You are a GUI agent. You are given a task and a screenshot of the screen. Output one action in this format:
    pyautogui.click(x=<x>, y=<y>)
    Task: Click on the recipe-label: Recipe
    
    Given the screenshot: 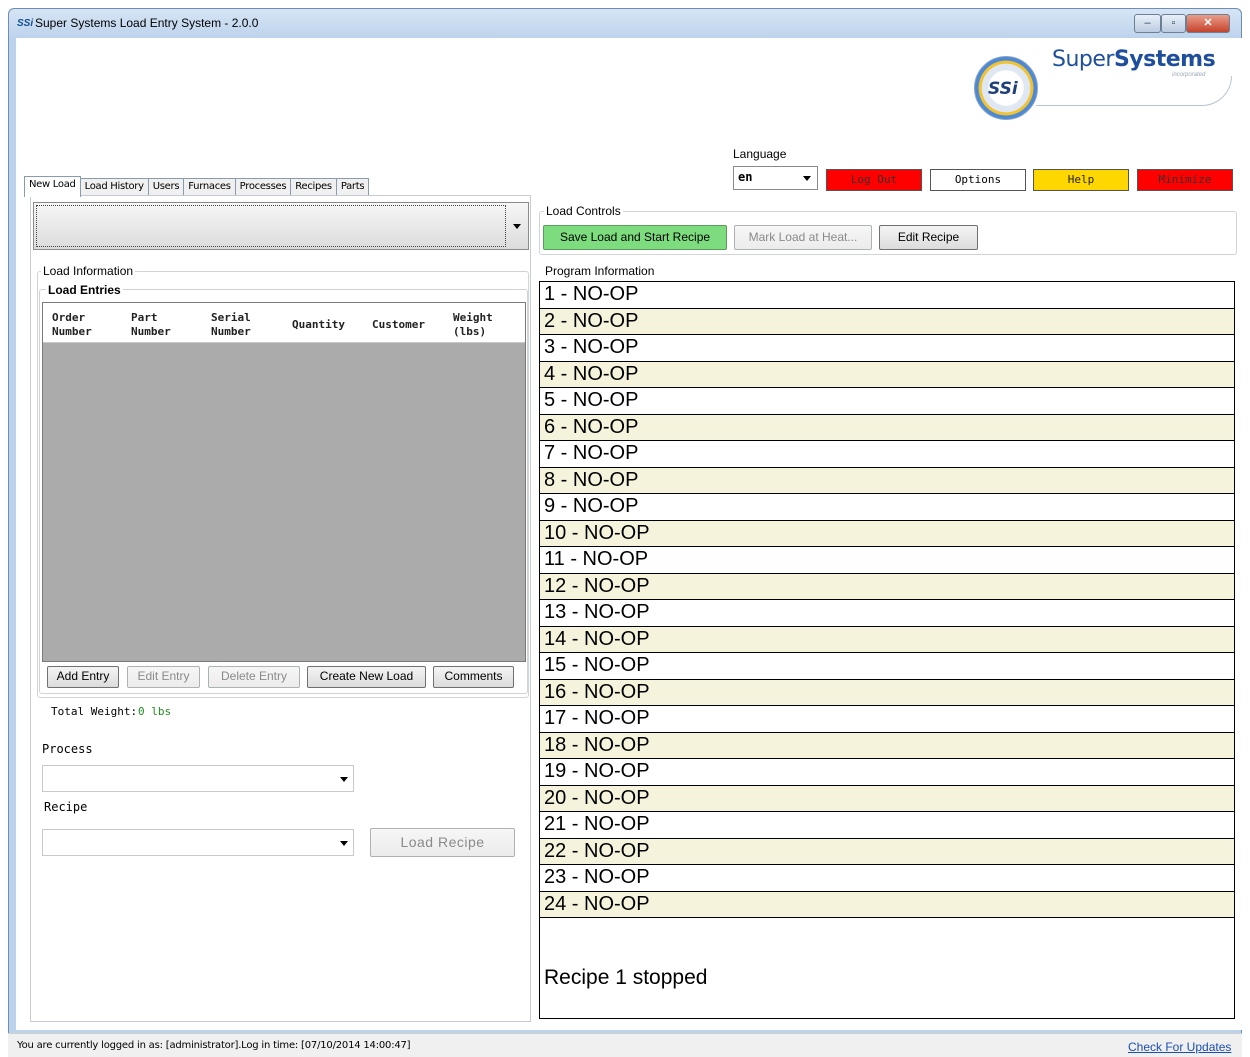 What is the action you would take?
    pyautogui.click(x=66, y=807)
    